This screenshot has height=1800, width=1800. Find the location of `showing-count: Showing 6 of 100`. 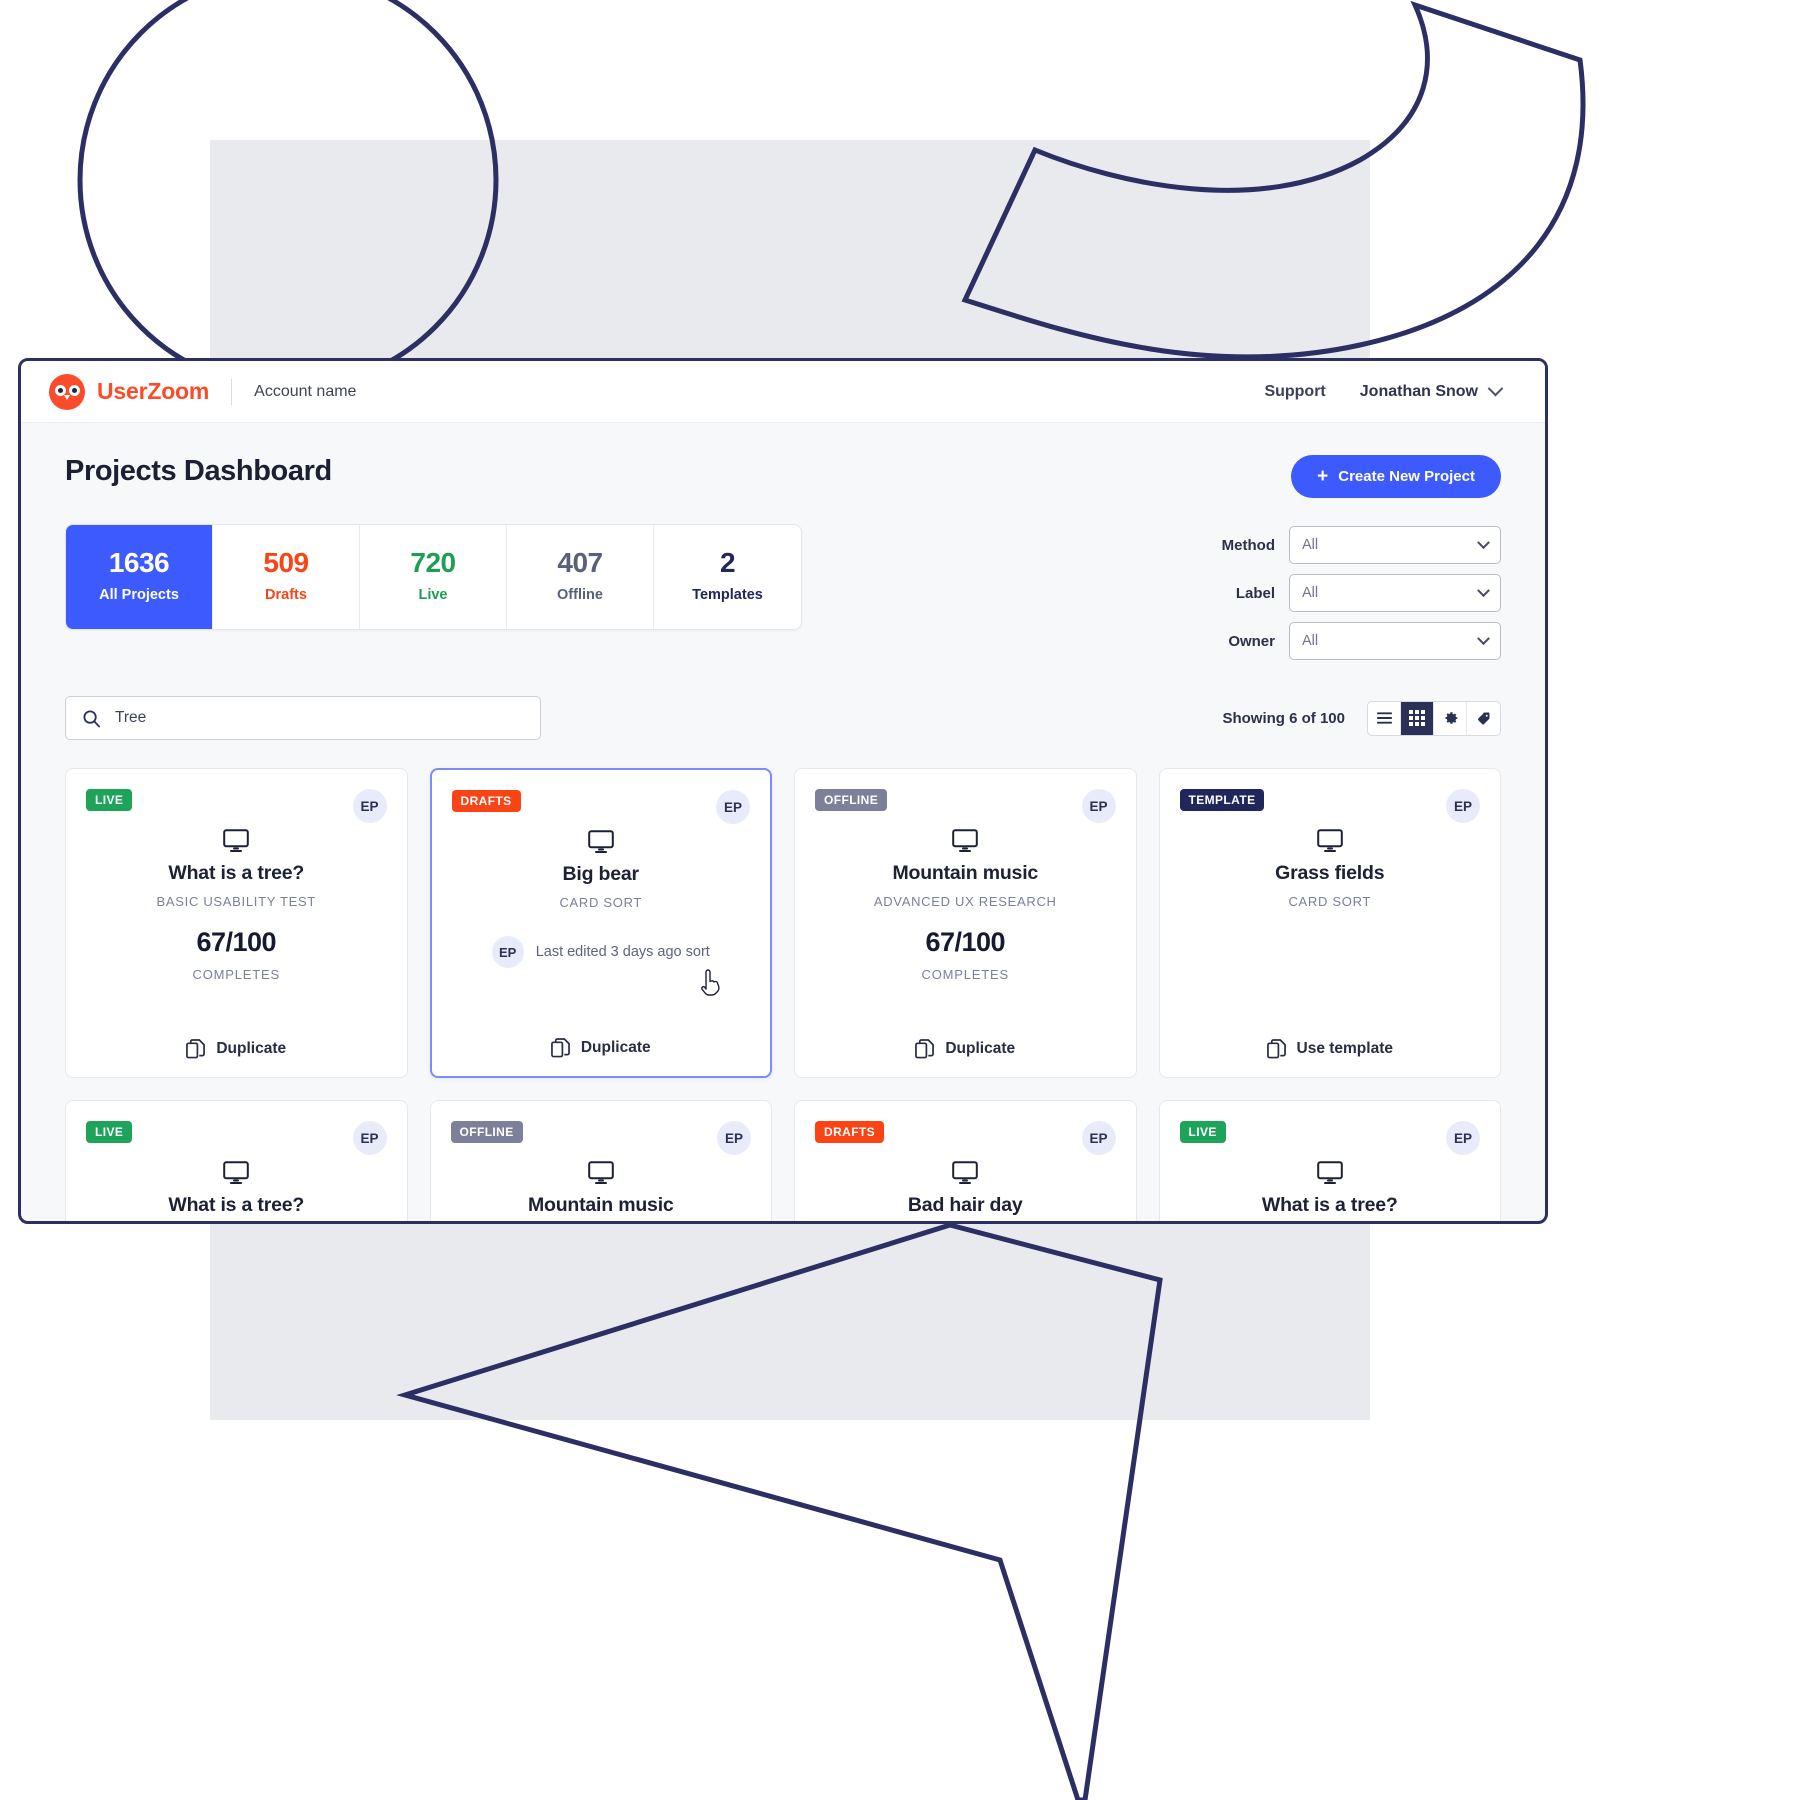

showing-count: Showing 6 of 100 is located at coordinates (1283, 718).